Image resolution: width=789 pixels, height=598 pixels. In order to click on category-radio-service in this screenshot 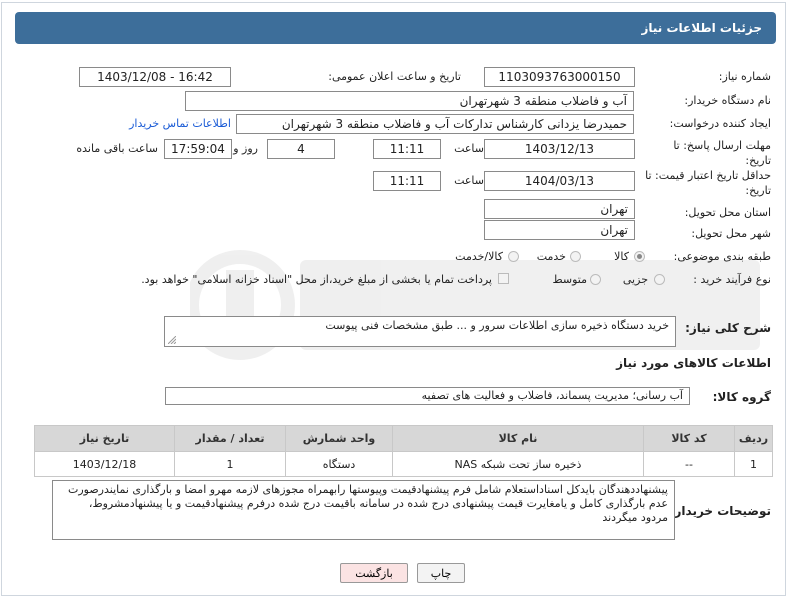, I will do `click(575, 256)`.